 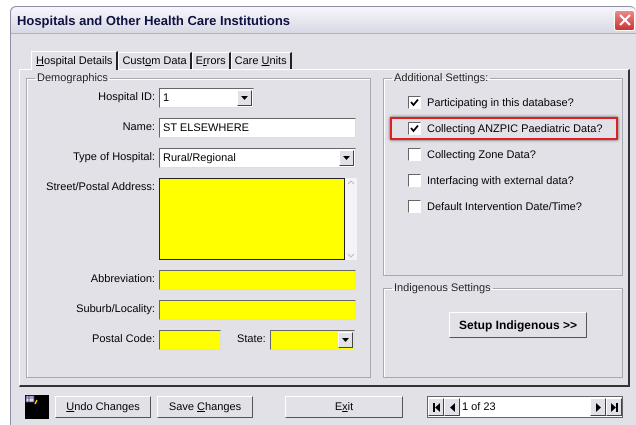 I want to click on action-button: Exit, so click(x=344, y=407).